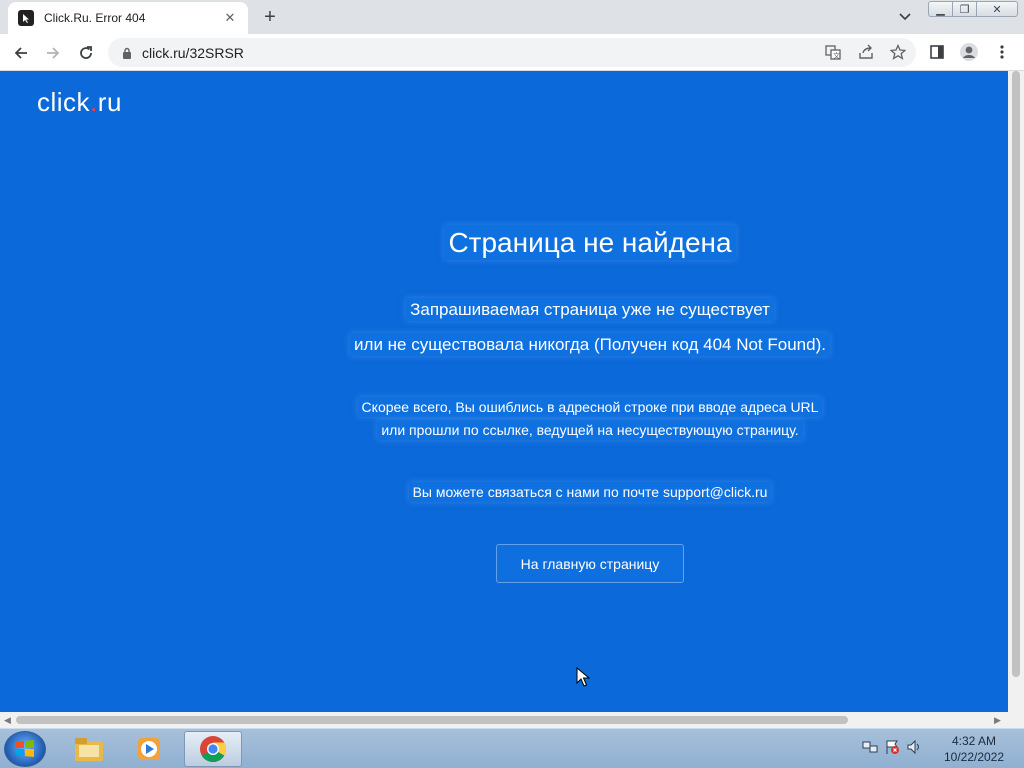 The image size is (1024, 768). Describe the element at coordinates (512, 748) in the screenshot. I see `windows-taskbar: 4:32 AM 10/22/2022` at that location.